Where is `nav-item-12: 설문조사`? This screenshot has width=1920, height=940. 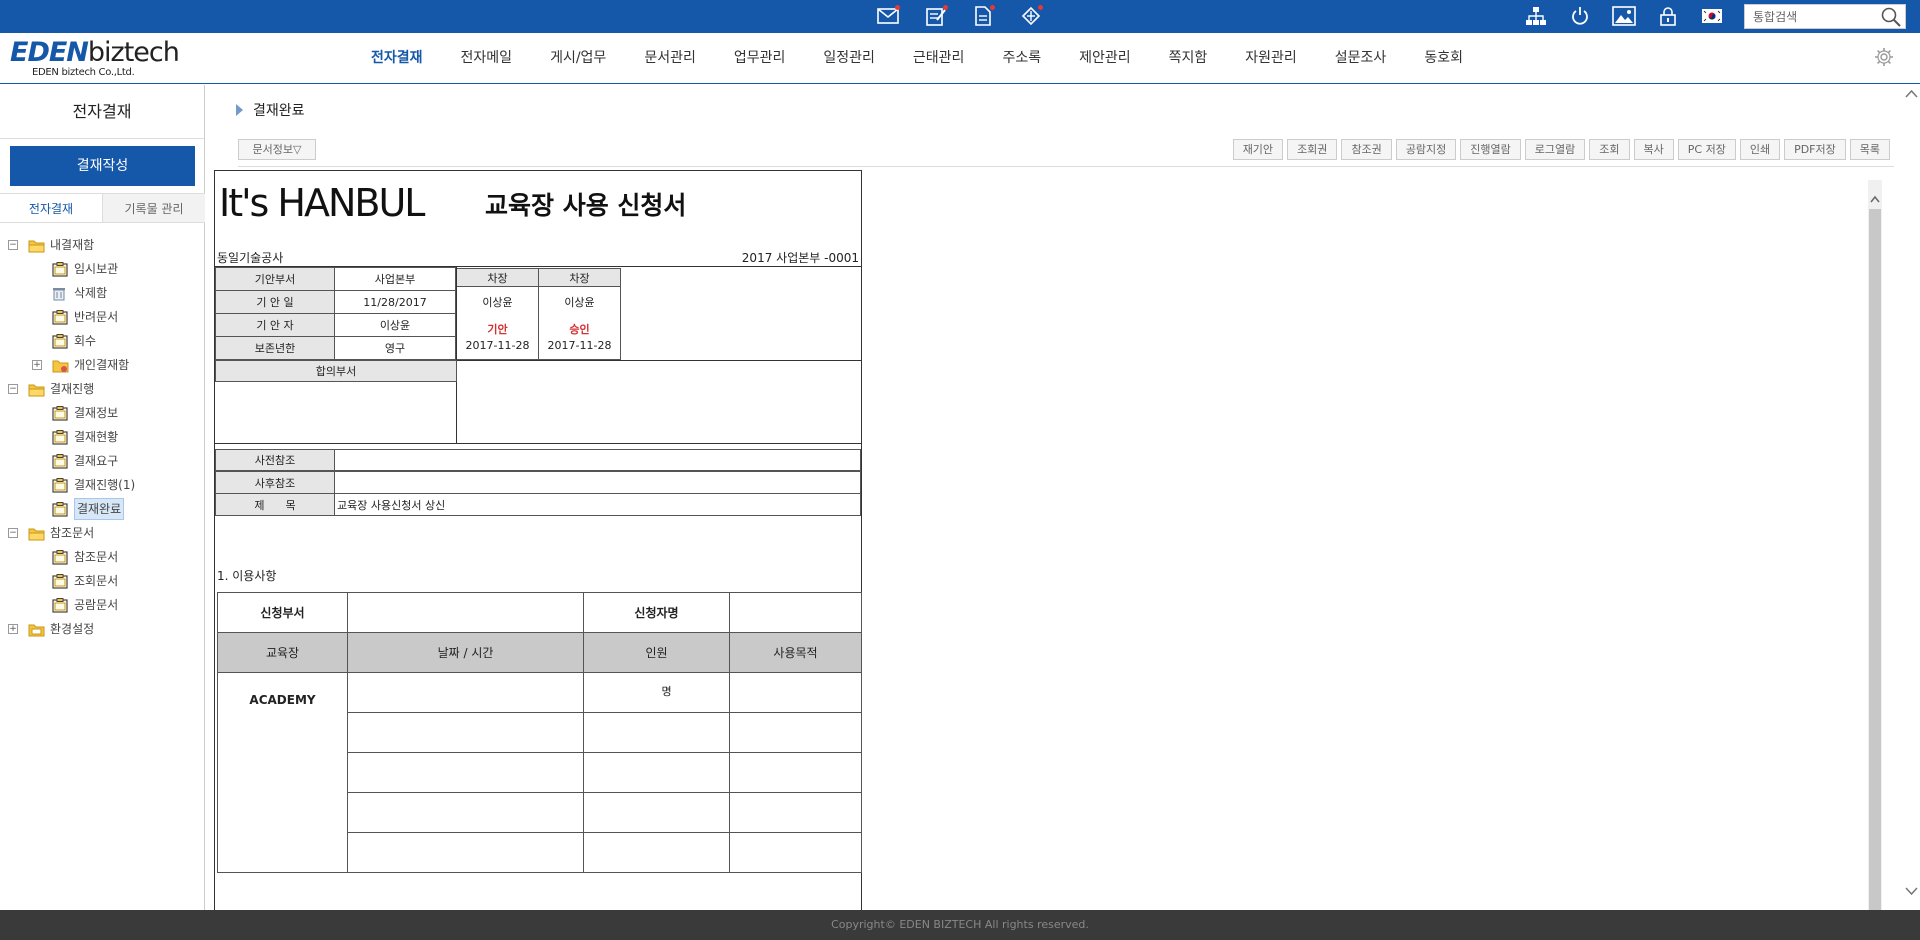 nav-item-12: 설문조사 is located at coordinates (1361, 58).